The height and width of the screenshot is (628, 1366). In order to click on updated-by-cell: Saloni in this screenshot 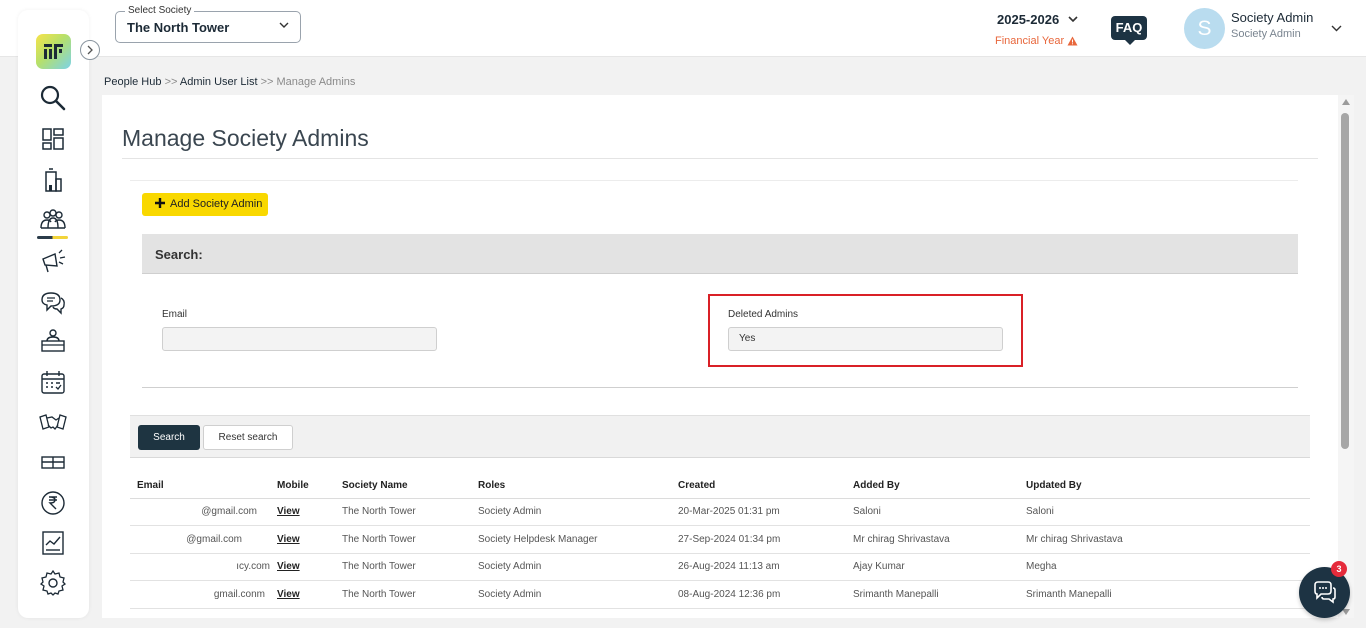, I will do `click(1164, 512)`.